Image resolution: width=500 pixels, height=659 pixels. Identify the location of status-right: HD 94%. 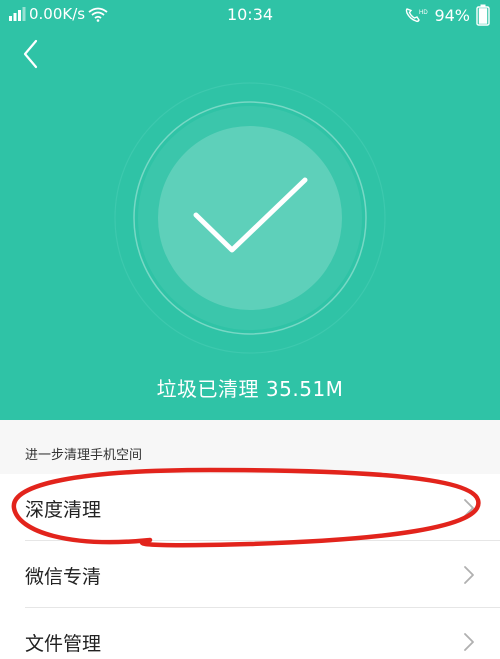
(447, 15).